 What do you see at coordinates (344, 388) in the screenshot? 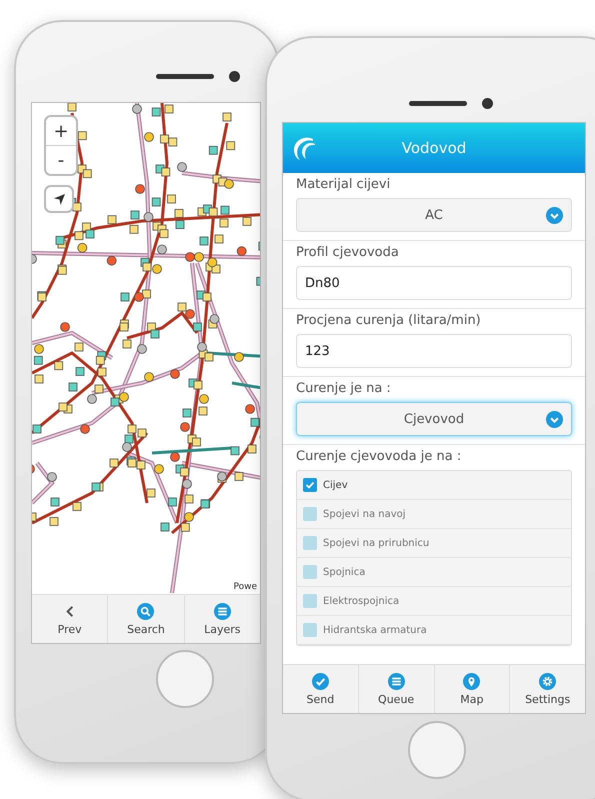
I see `field-label: Curenje je na :` at bounding box center [344, 388].